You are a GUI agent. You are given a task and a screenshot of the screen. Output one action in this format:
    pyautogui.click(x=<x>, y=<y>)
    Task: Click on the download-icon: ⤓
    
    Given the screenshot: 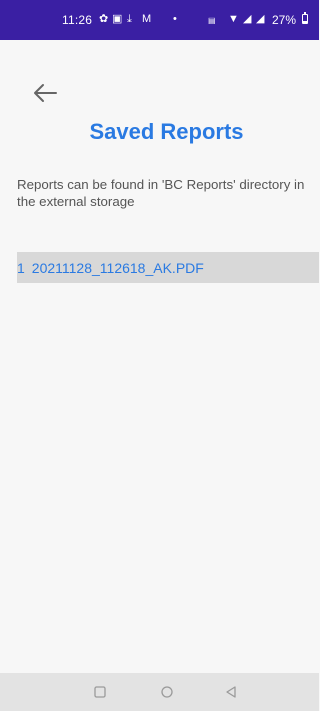 What is the action you would take?
    pyautogui.click(x=129, y=19)
    